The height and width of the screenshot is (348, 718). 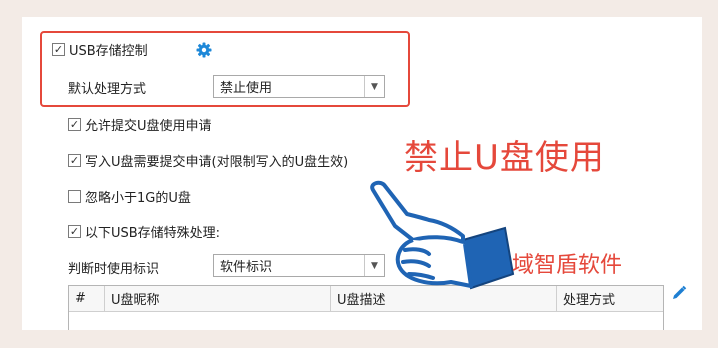 What do you see at coordinates (218, 298) in the screenshot?
I see `column-header-nickname: U盘昵称` at bounding box center [218, 298].